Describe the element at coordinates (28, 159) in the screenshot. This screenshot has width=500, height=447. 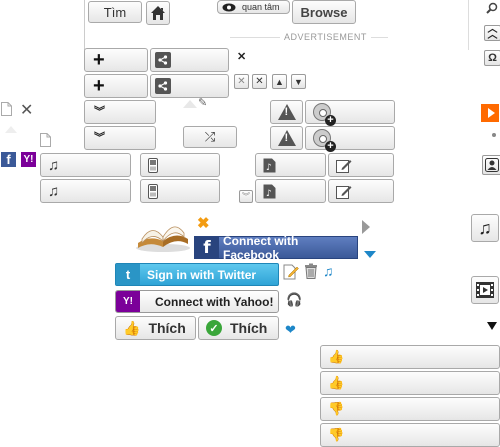
I see `yahoo-small-icon: Y!` at that location.